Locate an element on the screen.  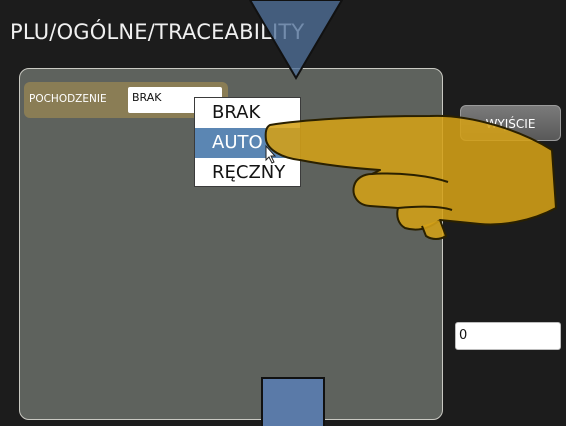
arrow-up-icon is located at coordinates (293, 401).